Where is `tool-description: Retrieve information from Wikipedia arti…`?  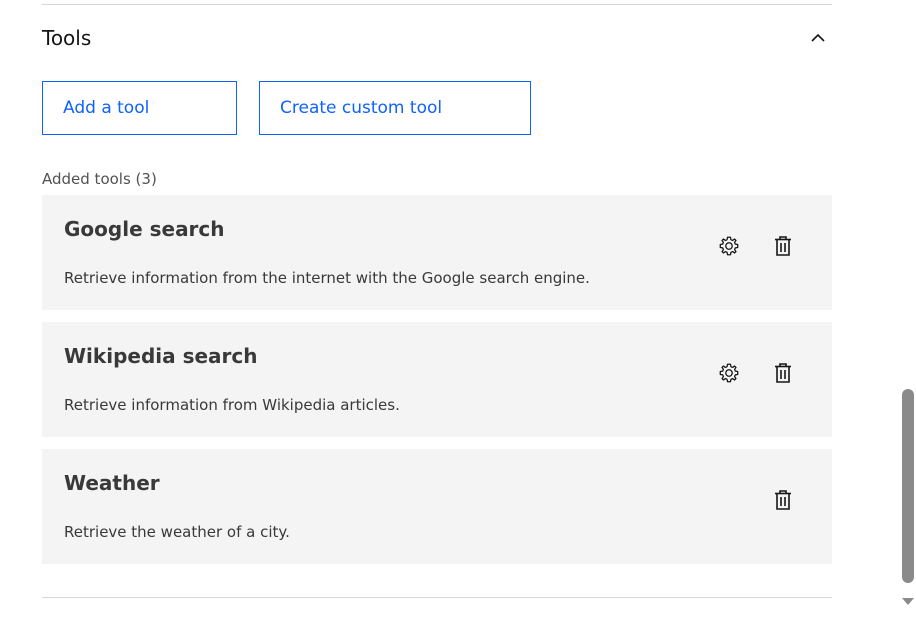 tool-description: Retrieve information from Wikipedia arti… is located at coordinates (232, 405).